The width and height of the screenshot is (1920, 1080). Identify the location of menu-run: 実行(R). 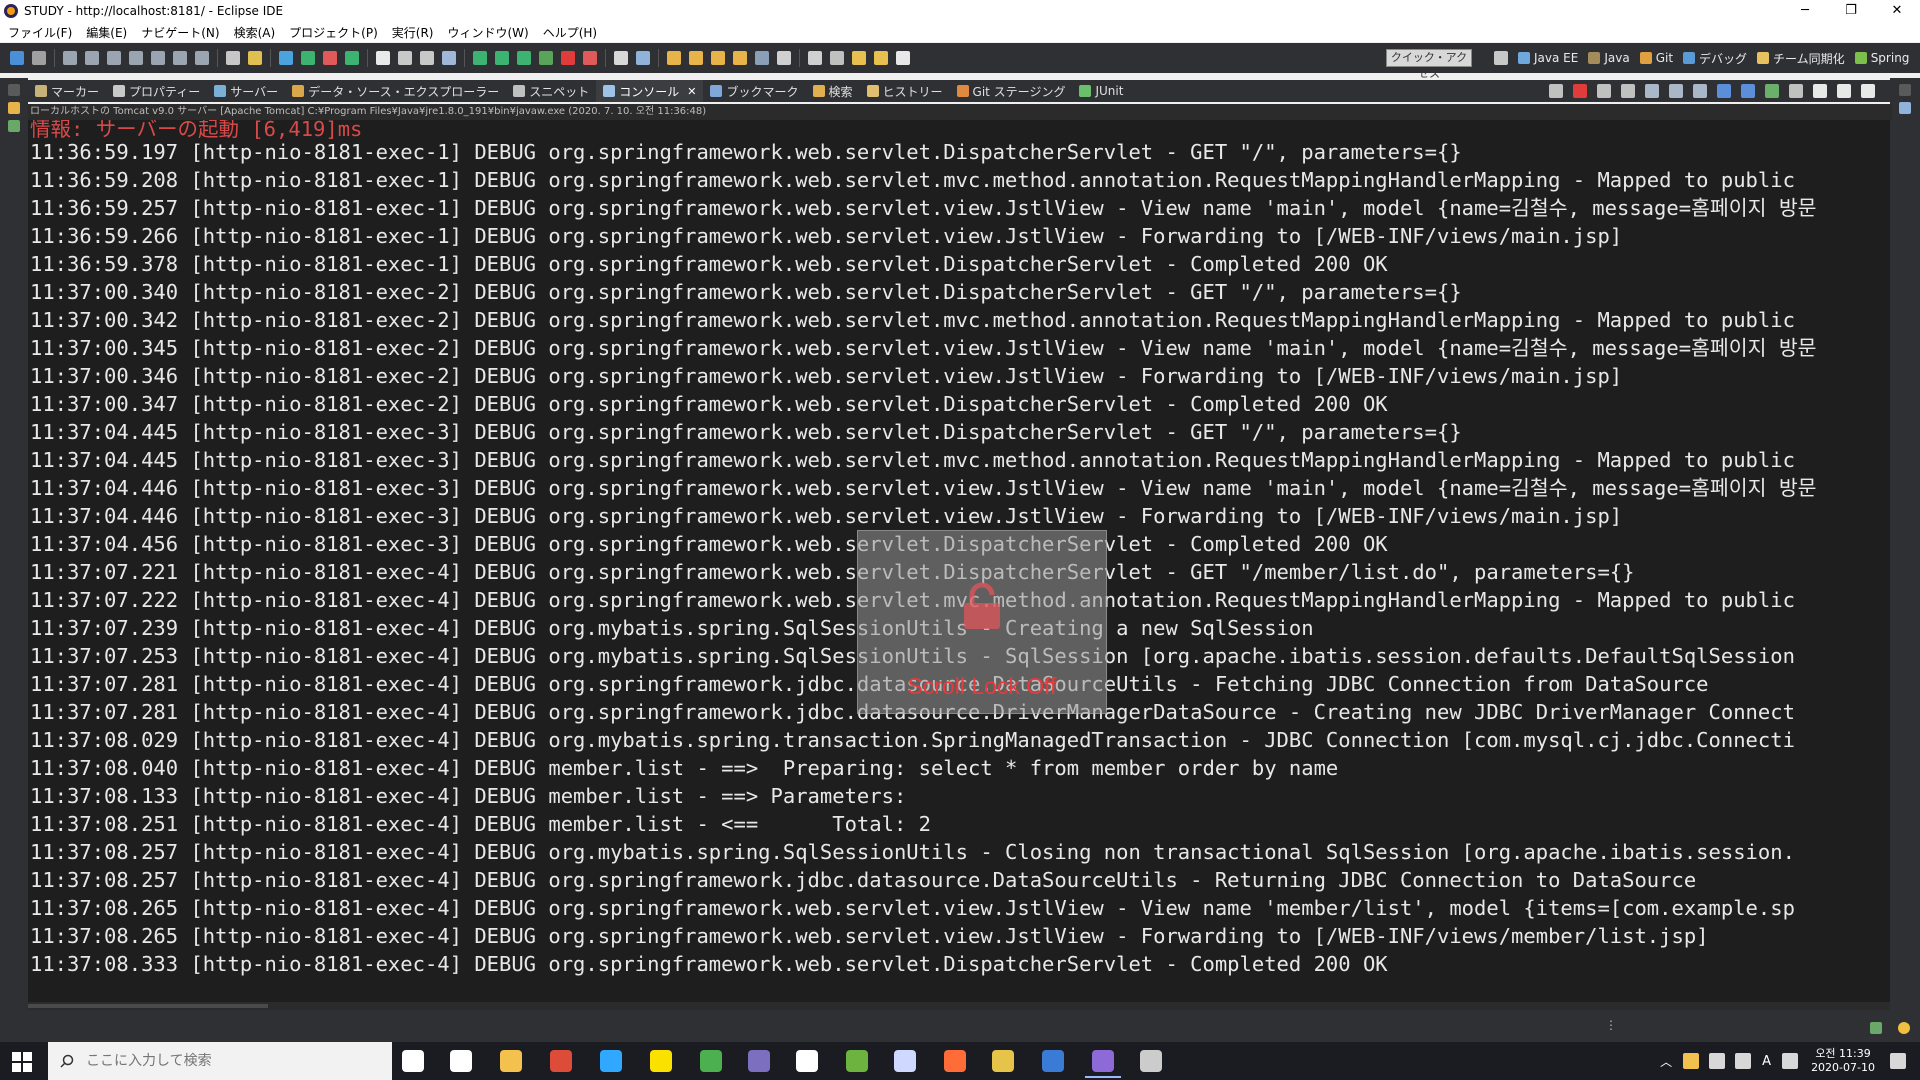
(413, 32).